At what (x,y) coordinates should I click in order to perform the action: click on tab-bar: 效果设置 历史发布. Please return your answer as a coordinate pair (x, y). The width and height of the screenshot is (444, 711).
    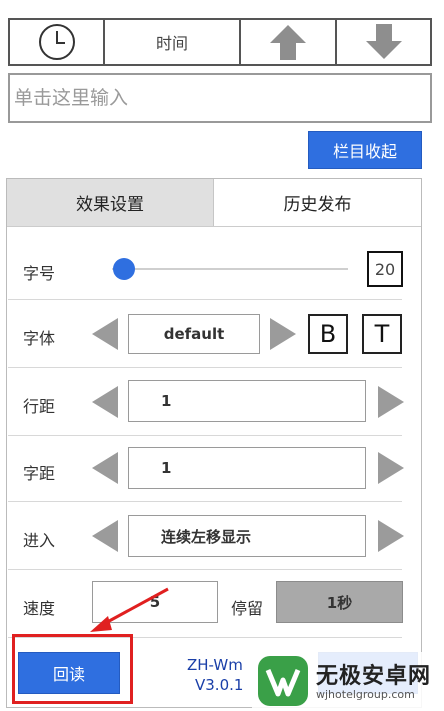
    Looking at the image, I should click on (214, 203).